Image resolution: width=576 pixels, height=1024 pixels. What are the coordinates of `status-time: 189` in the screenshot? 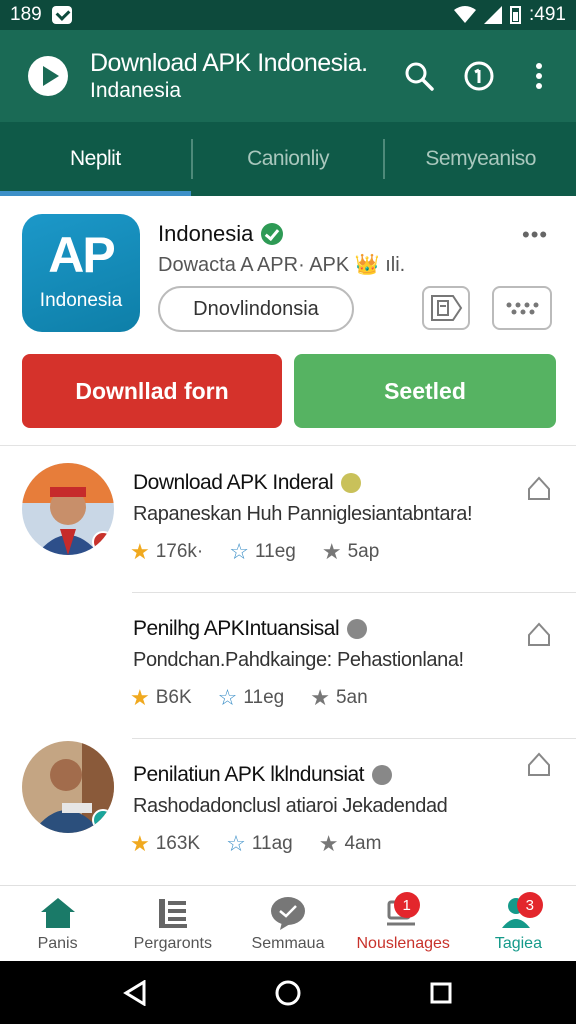 It's located at (26, 14).